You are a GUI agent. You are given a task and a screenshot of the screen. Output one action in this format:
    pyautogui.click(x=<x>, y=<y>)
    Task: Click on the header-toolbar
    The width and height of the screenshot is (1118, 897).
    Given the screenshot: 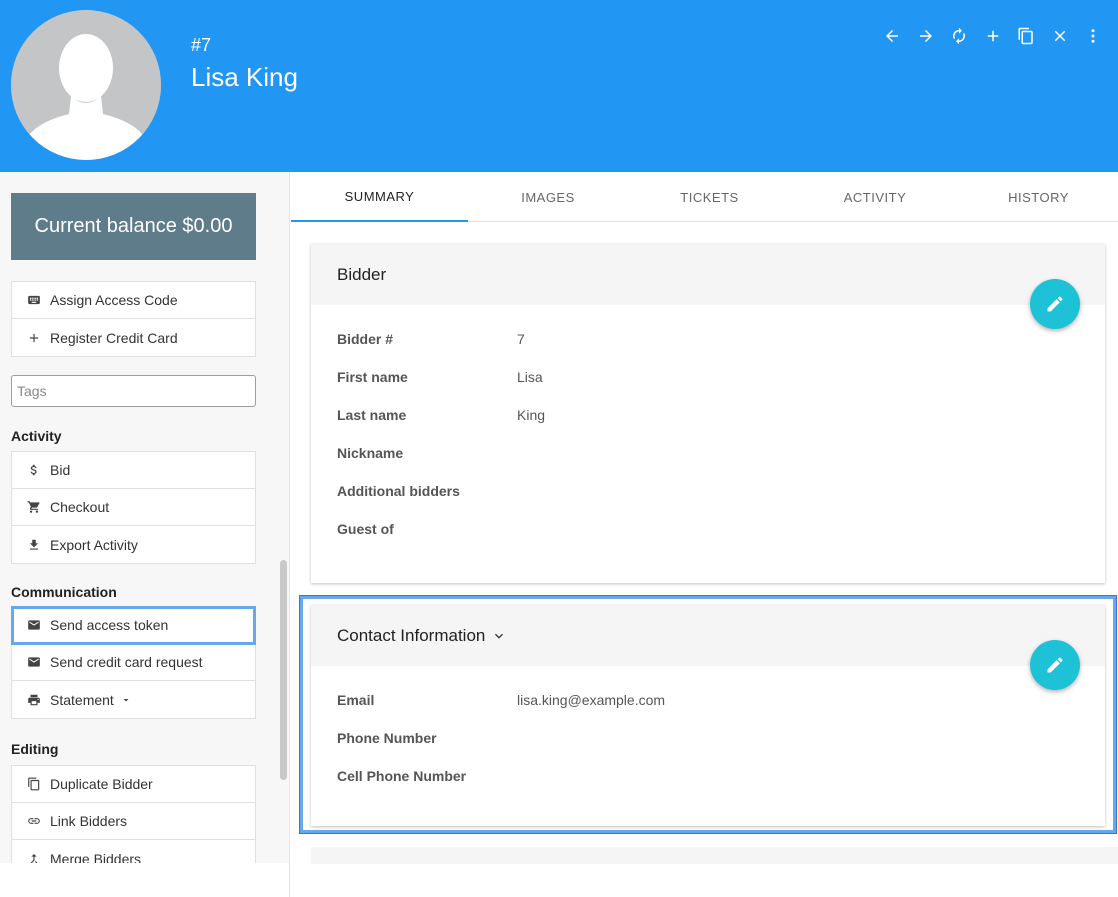 What is the action you would take?
    pyautogui.click(x=993, y=36)
    